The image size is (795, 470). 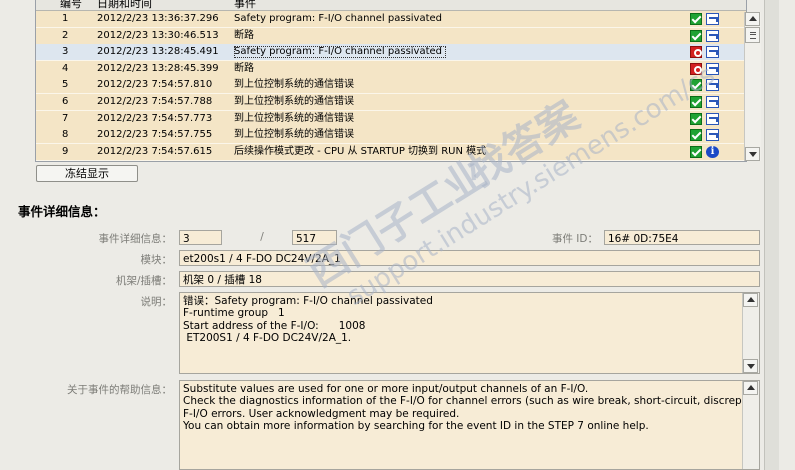 I want to click on table-row: 4 2012/2/23 13:28:45.399 断路, so click(x=391, y=69).